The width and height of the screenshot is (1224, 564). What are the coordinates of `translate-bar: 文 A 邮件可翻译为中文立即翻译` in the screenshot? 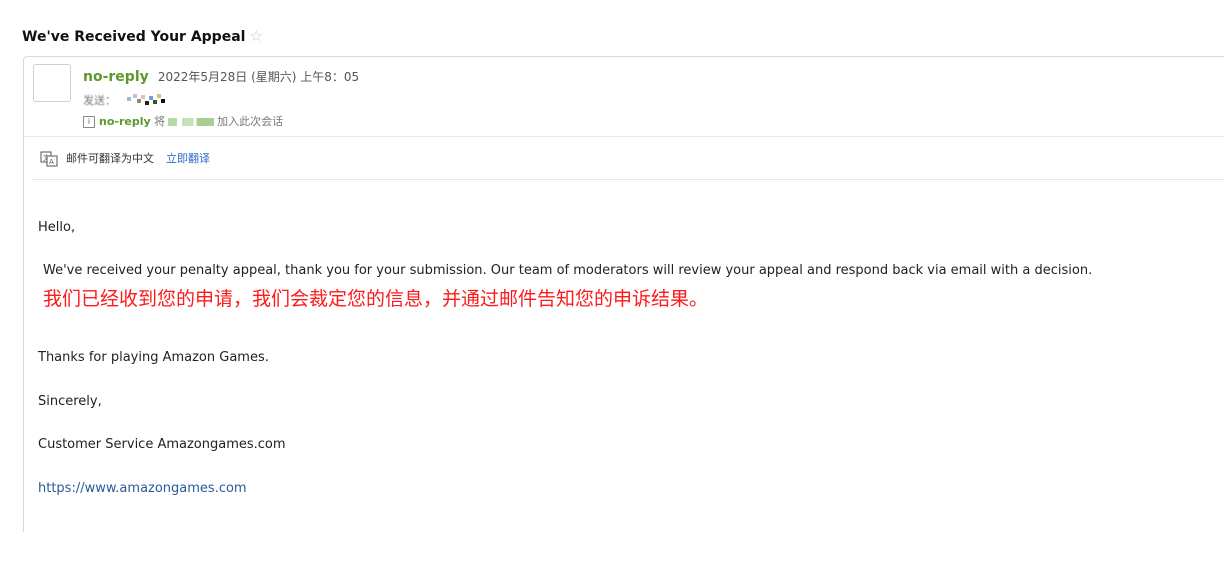 It's located at (125, 158).